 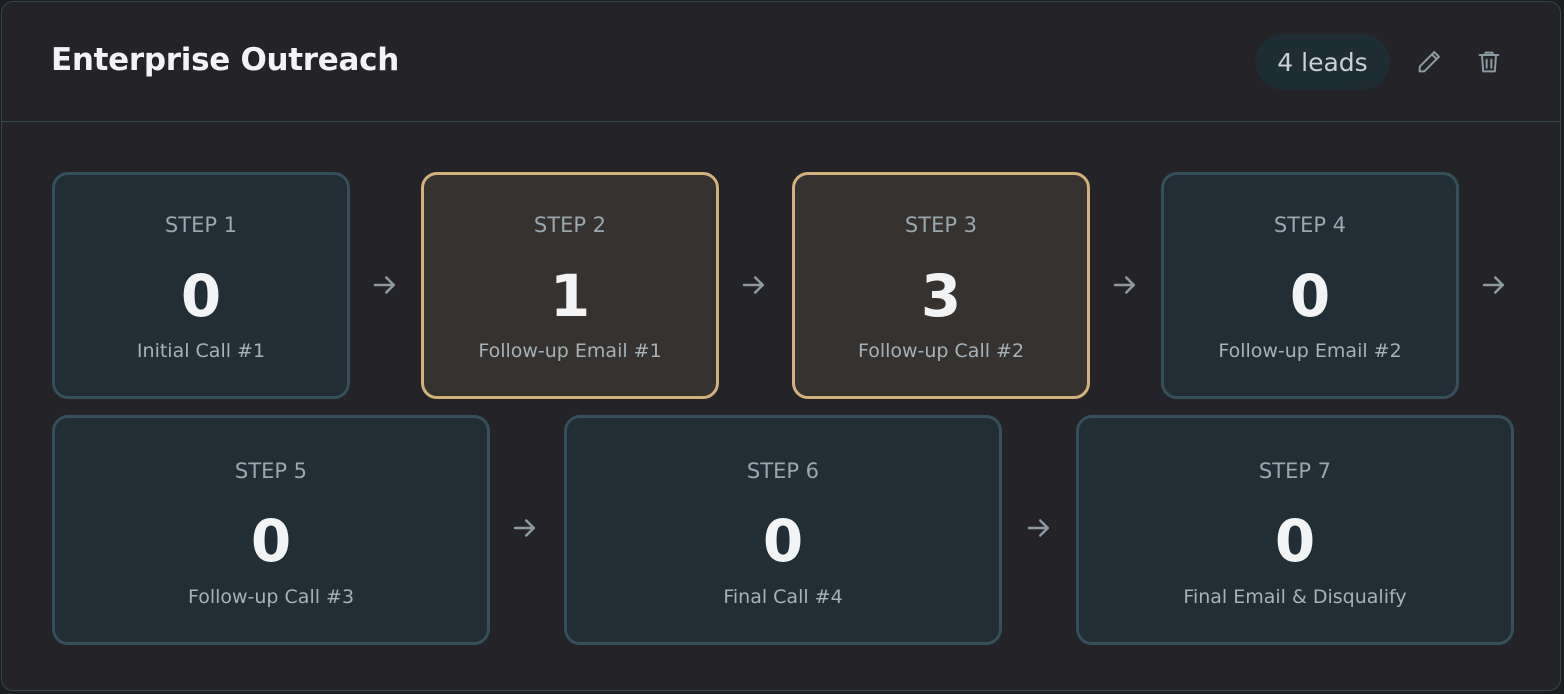 I want to click on edit-button, so click(x=1429, y=62).